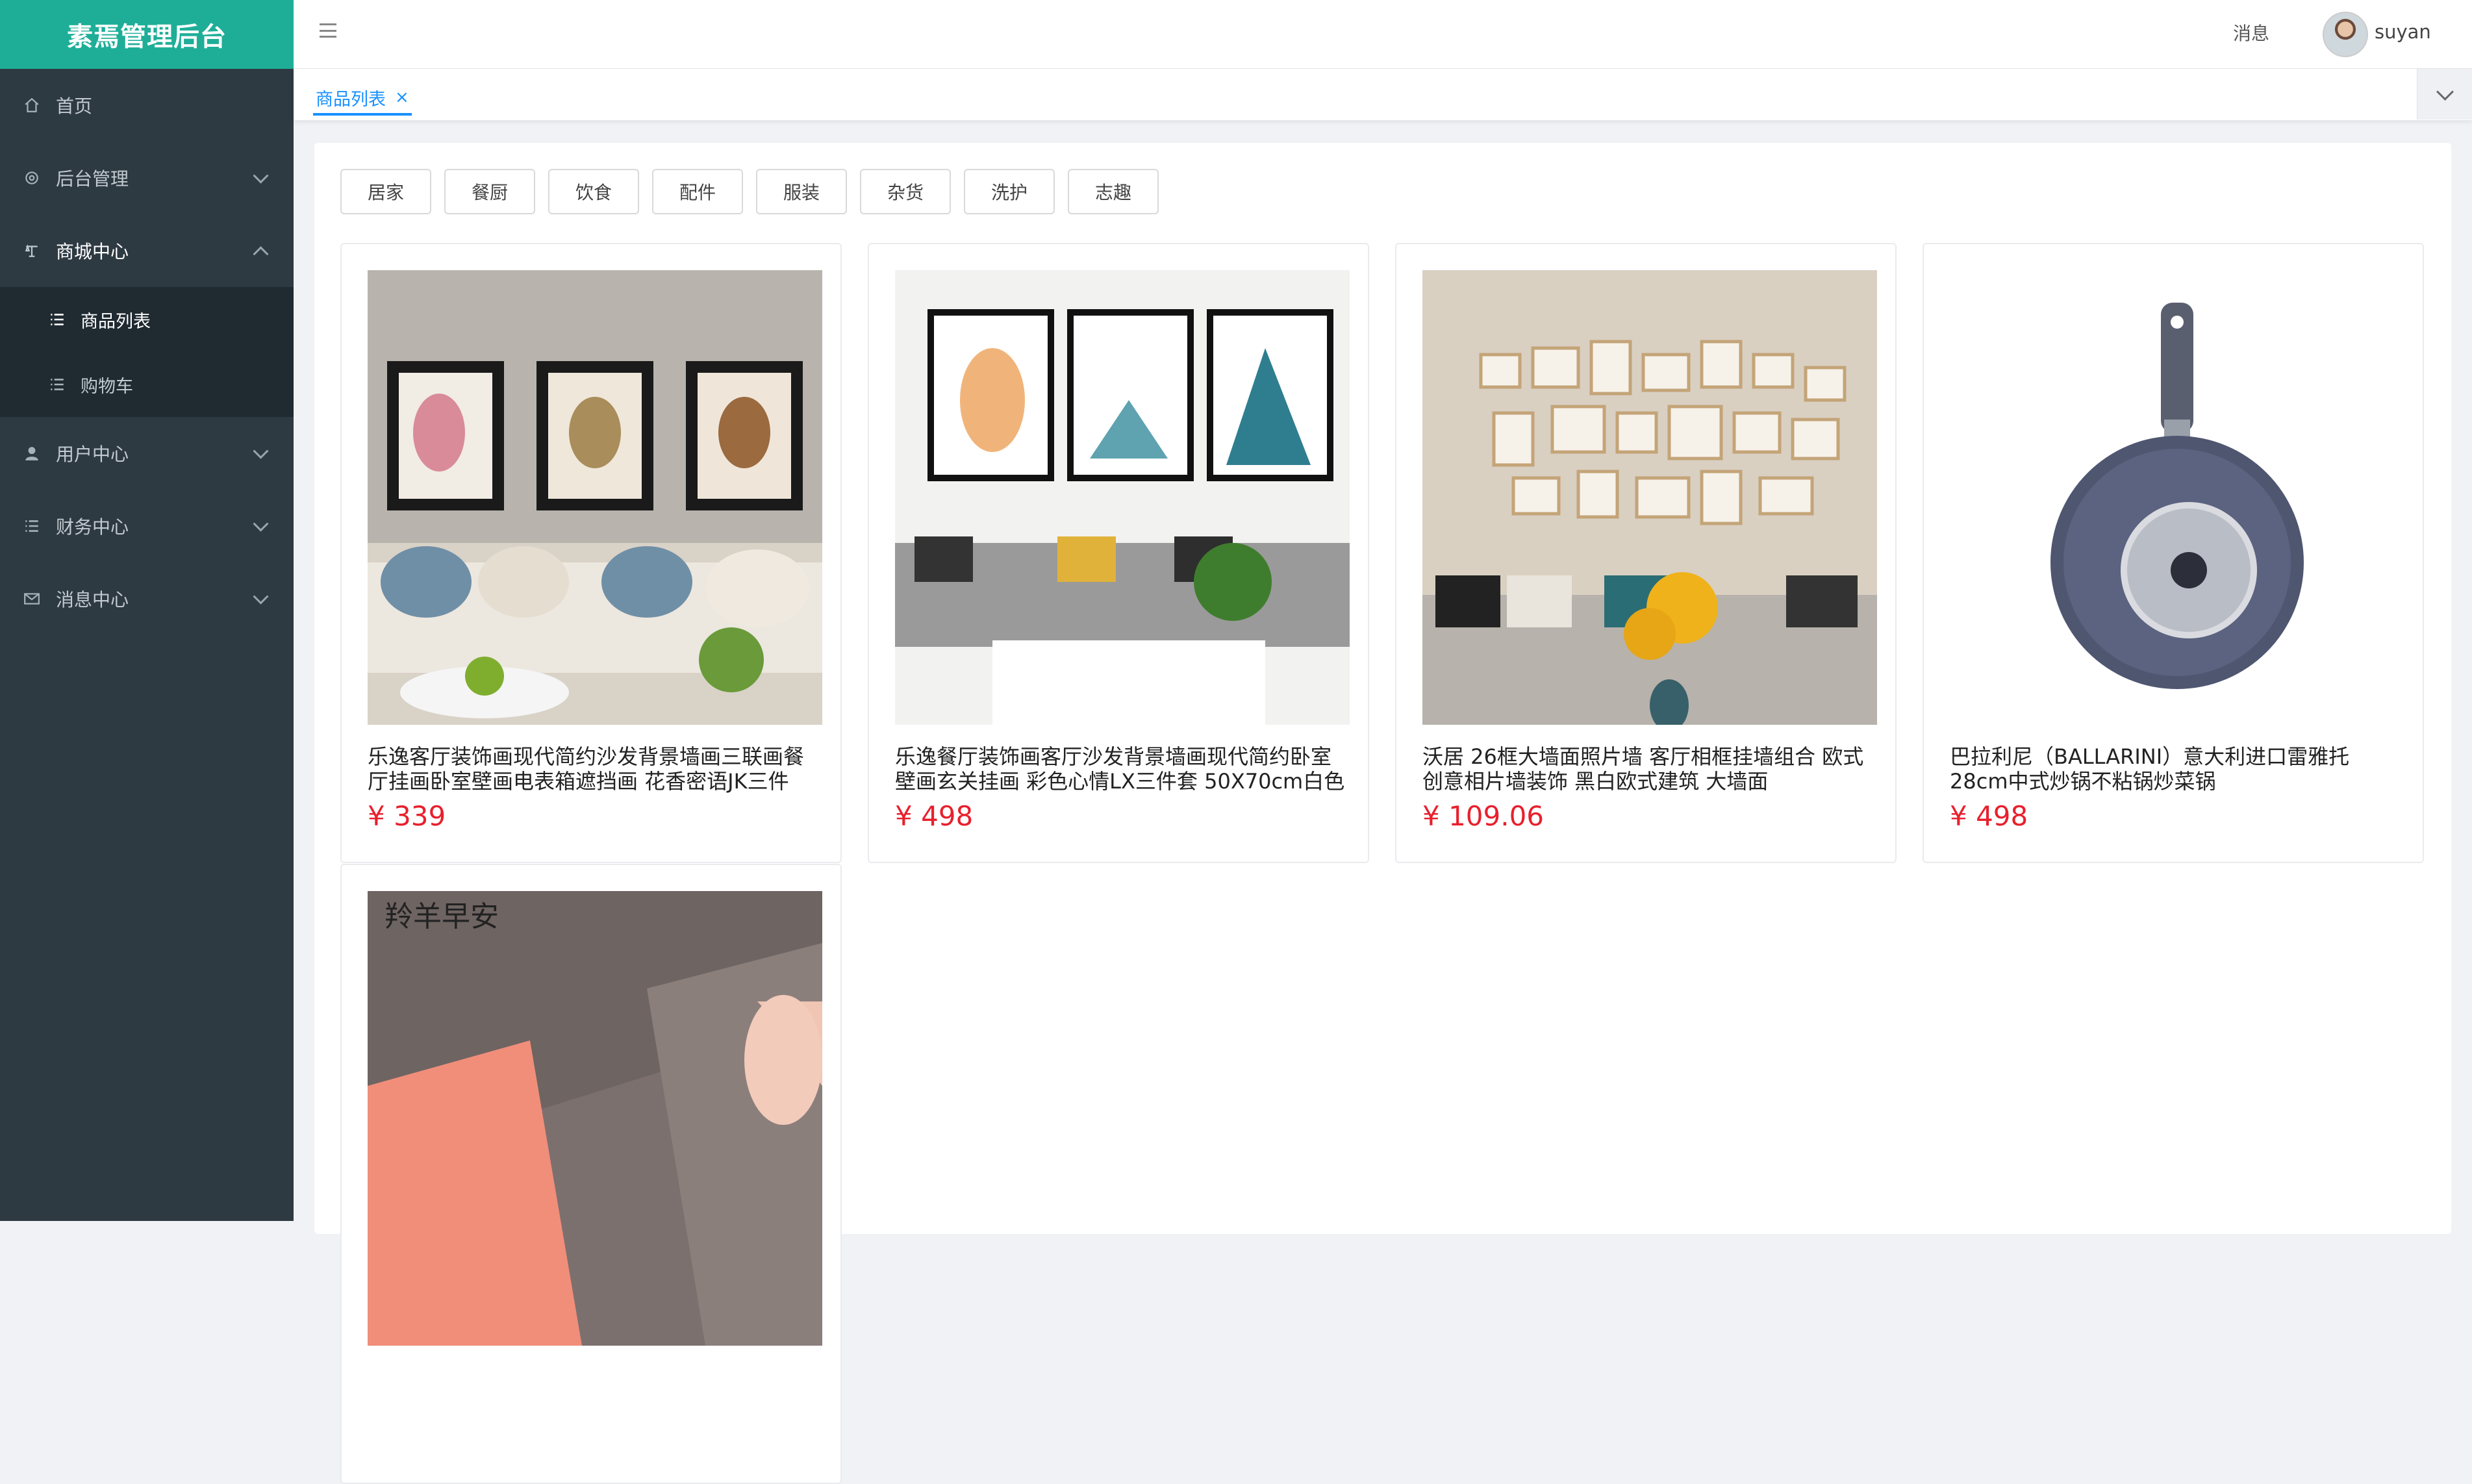 The width and height of the screenshot is (2472, 1484). I want to click on sidebar-item-user-center: 用户中心, so click(147, 454).